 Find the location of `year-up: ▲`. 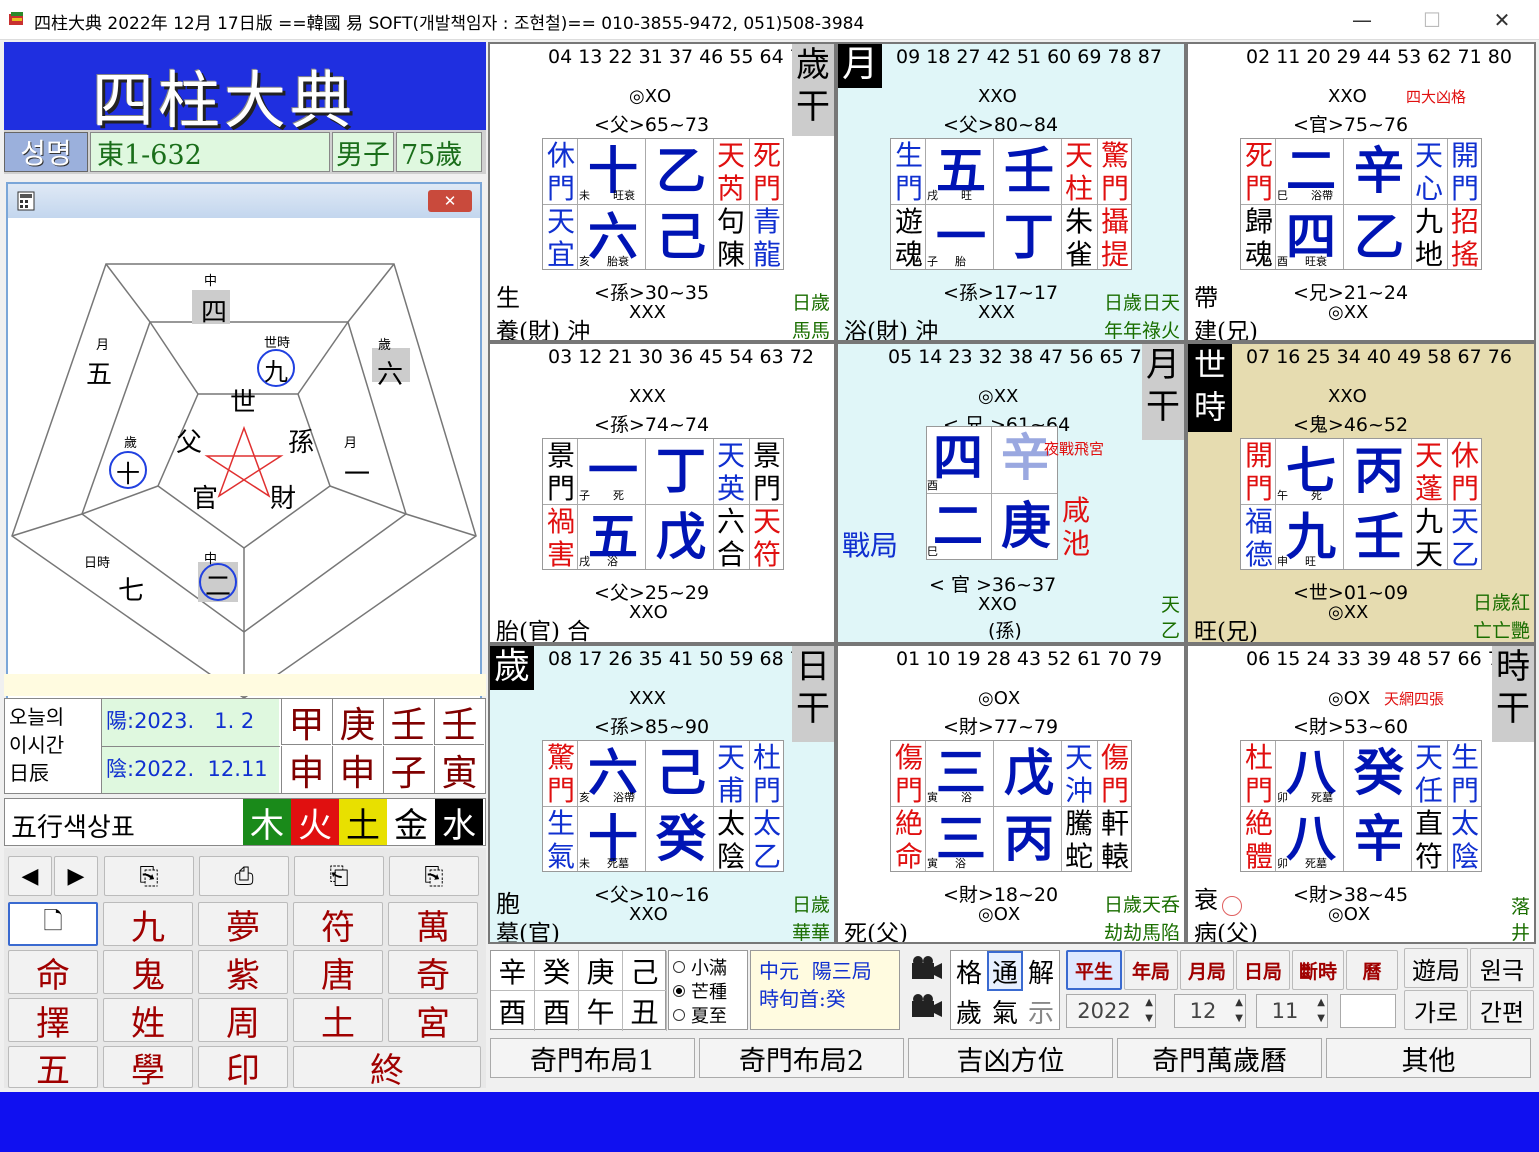

year-up: ▲ is located at coordinates (1149, 1002).